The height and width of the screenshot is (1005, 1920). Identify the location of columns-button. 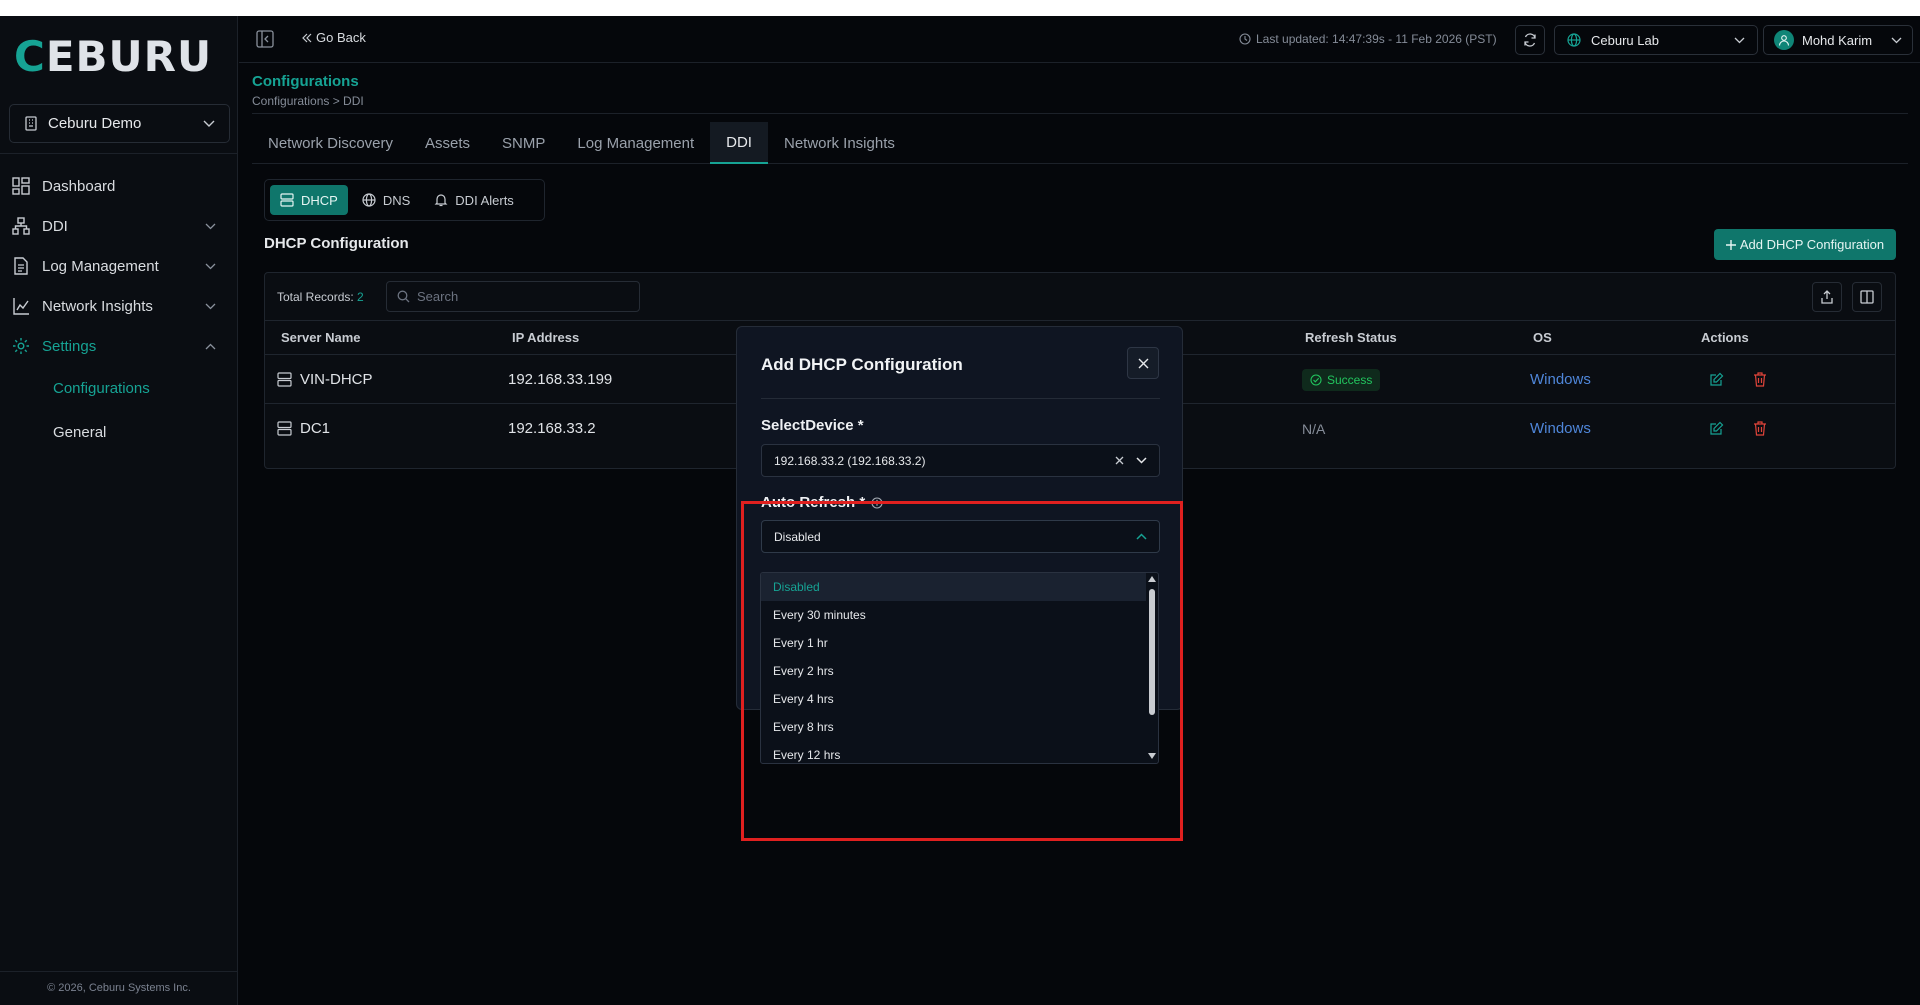
(1867, 297).